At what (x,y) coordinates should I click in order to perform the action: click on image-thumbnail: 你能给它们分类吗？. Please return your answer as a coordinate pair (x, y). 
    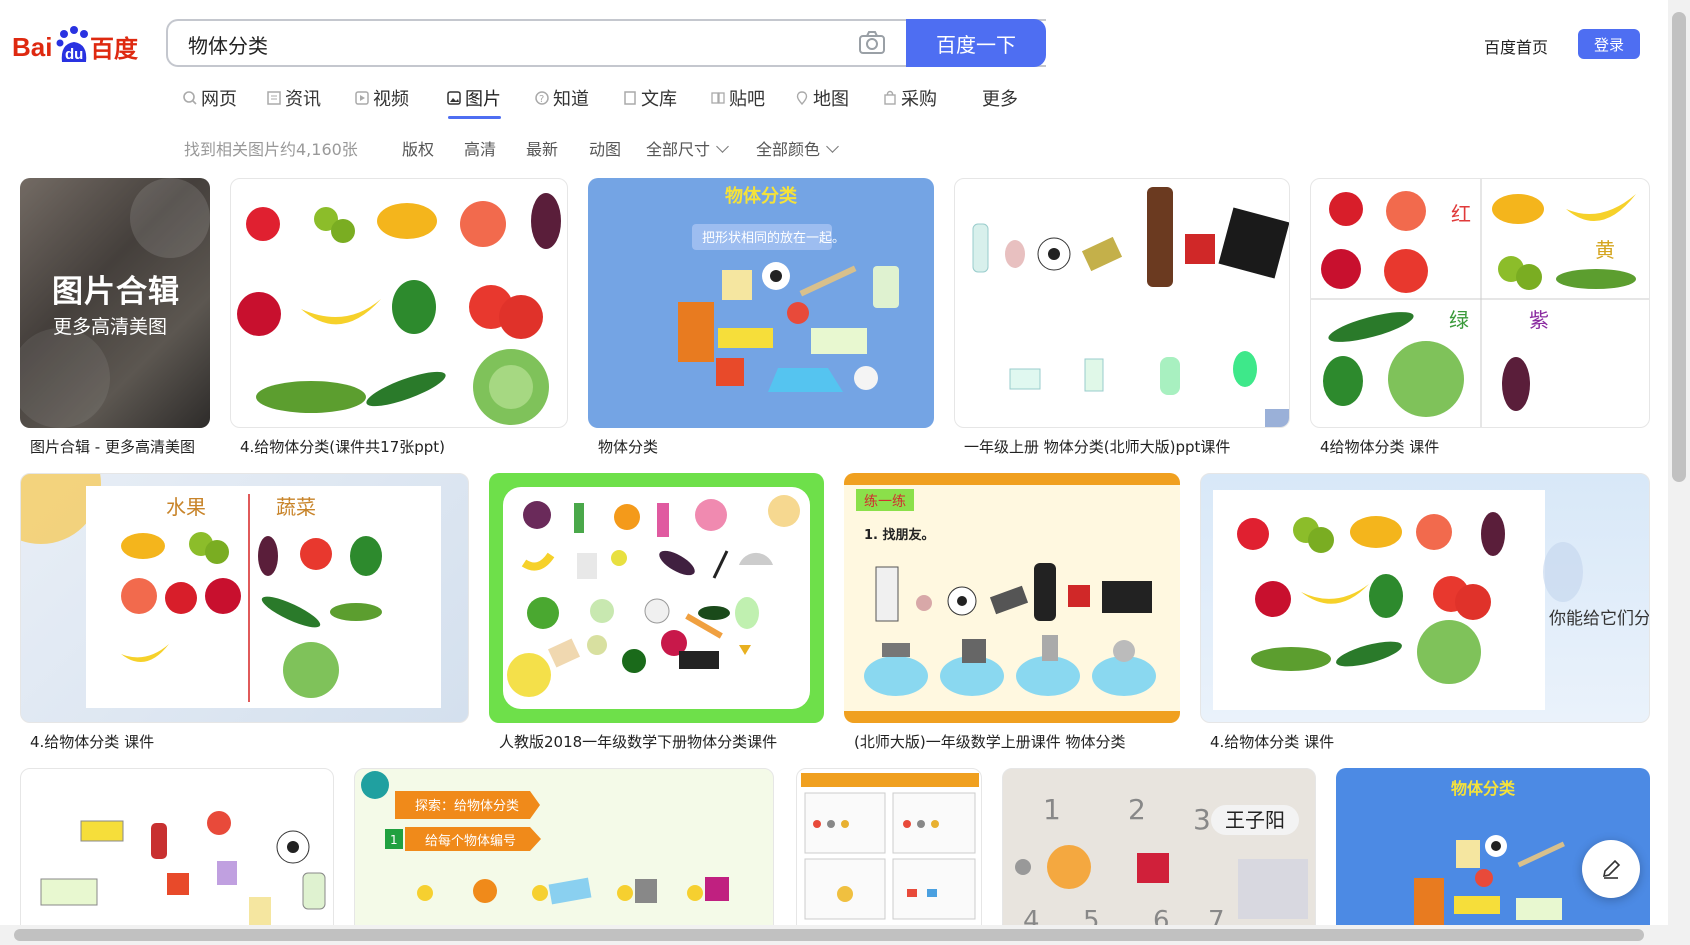
    Looking at the image, I should click on (1425, 598).